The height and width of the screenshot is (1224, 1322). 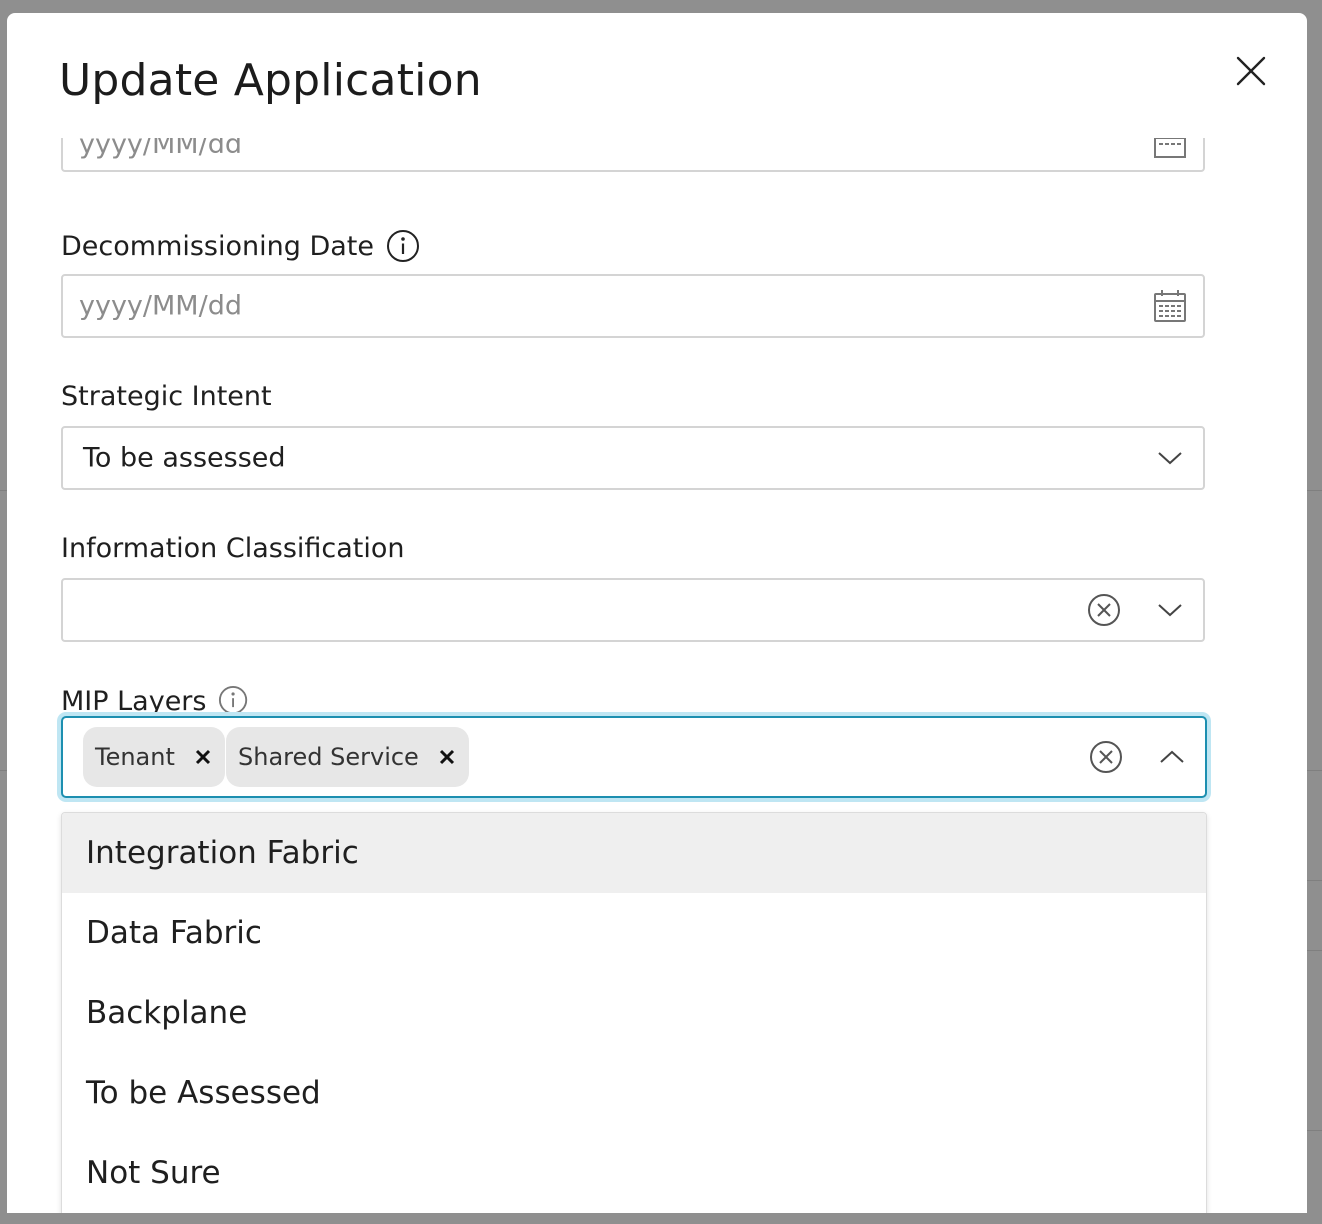 I want to click on modal-title: Update Application, so click(x=270, y=80).